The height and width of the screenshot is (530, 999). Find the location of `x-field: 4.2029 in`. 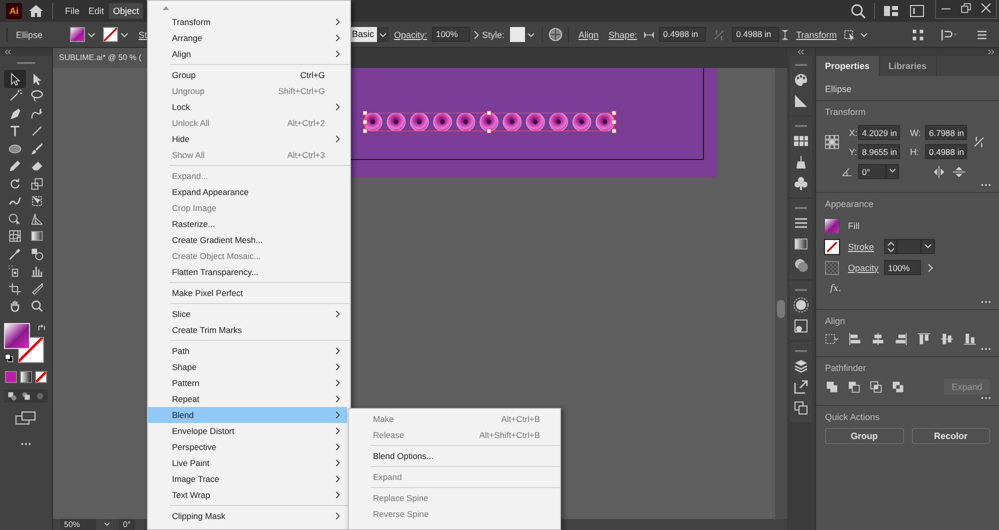

x-field: 4.2029 in is located at coordinates (879, 132).